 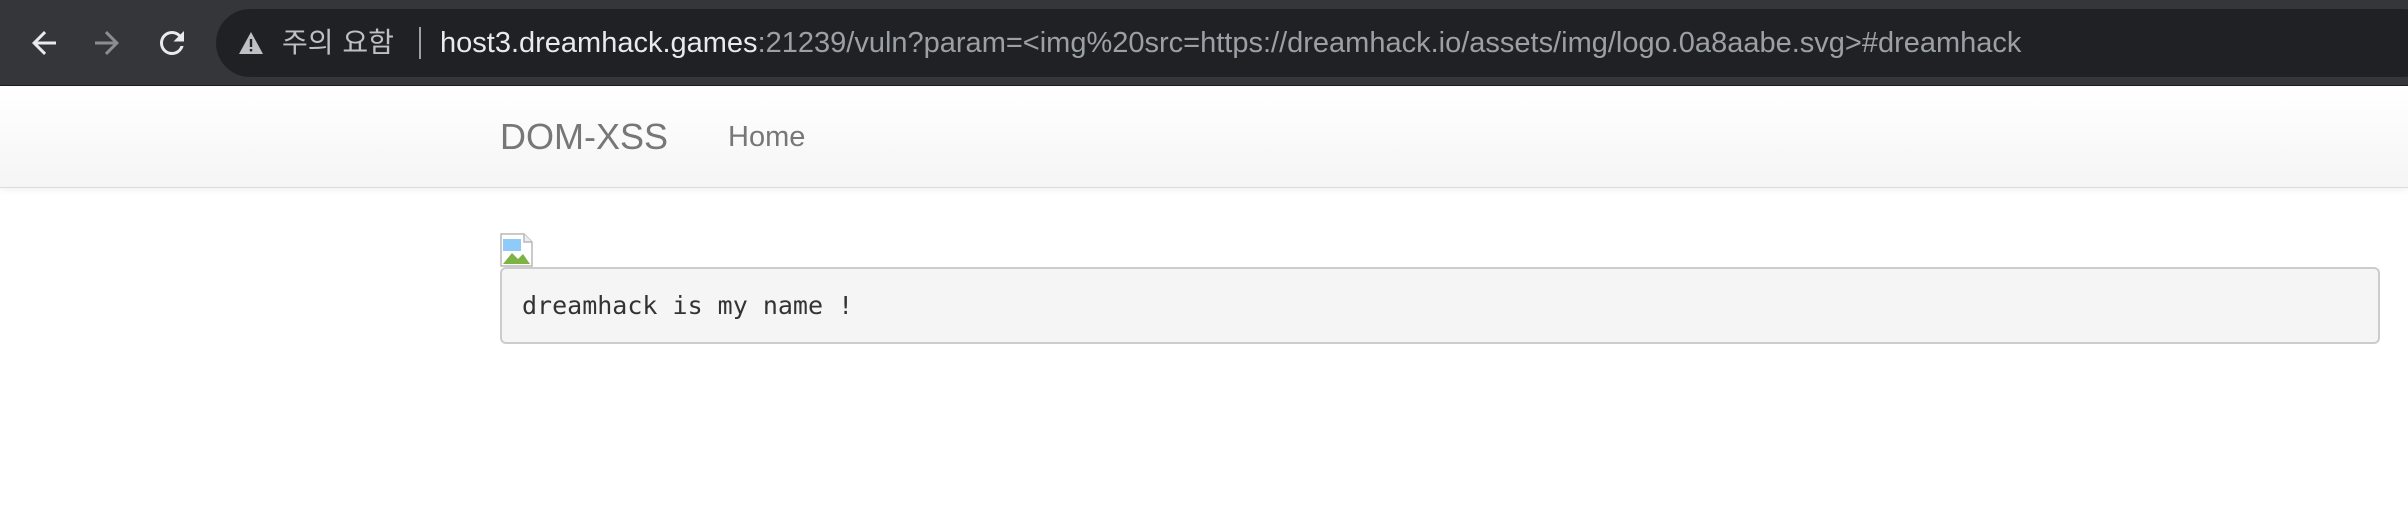 I want to click on arrow-right-icon, so click(x=107, y=43).